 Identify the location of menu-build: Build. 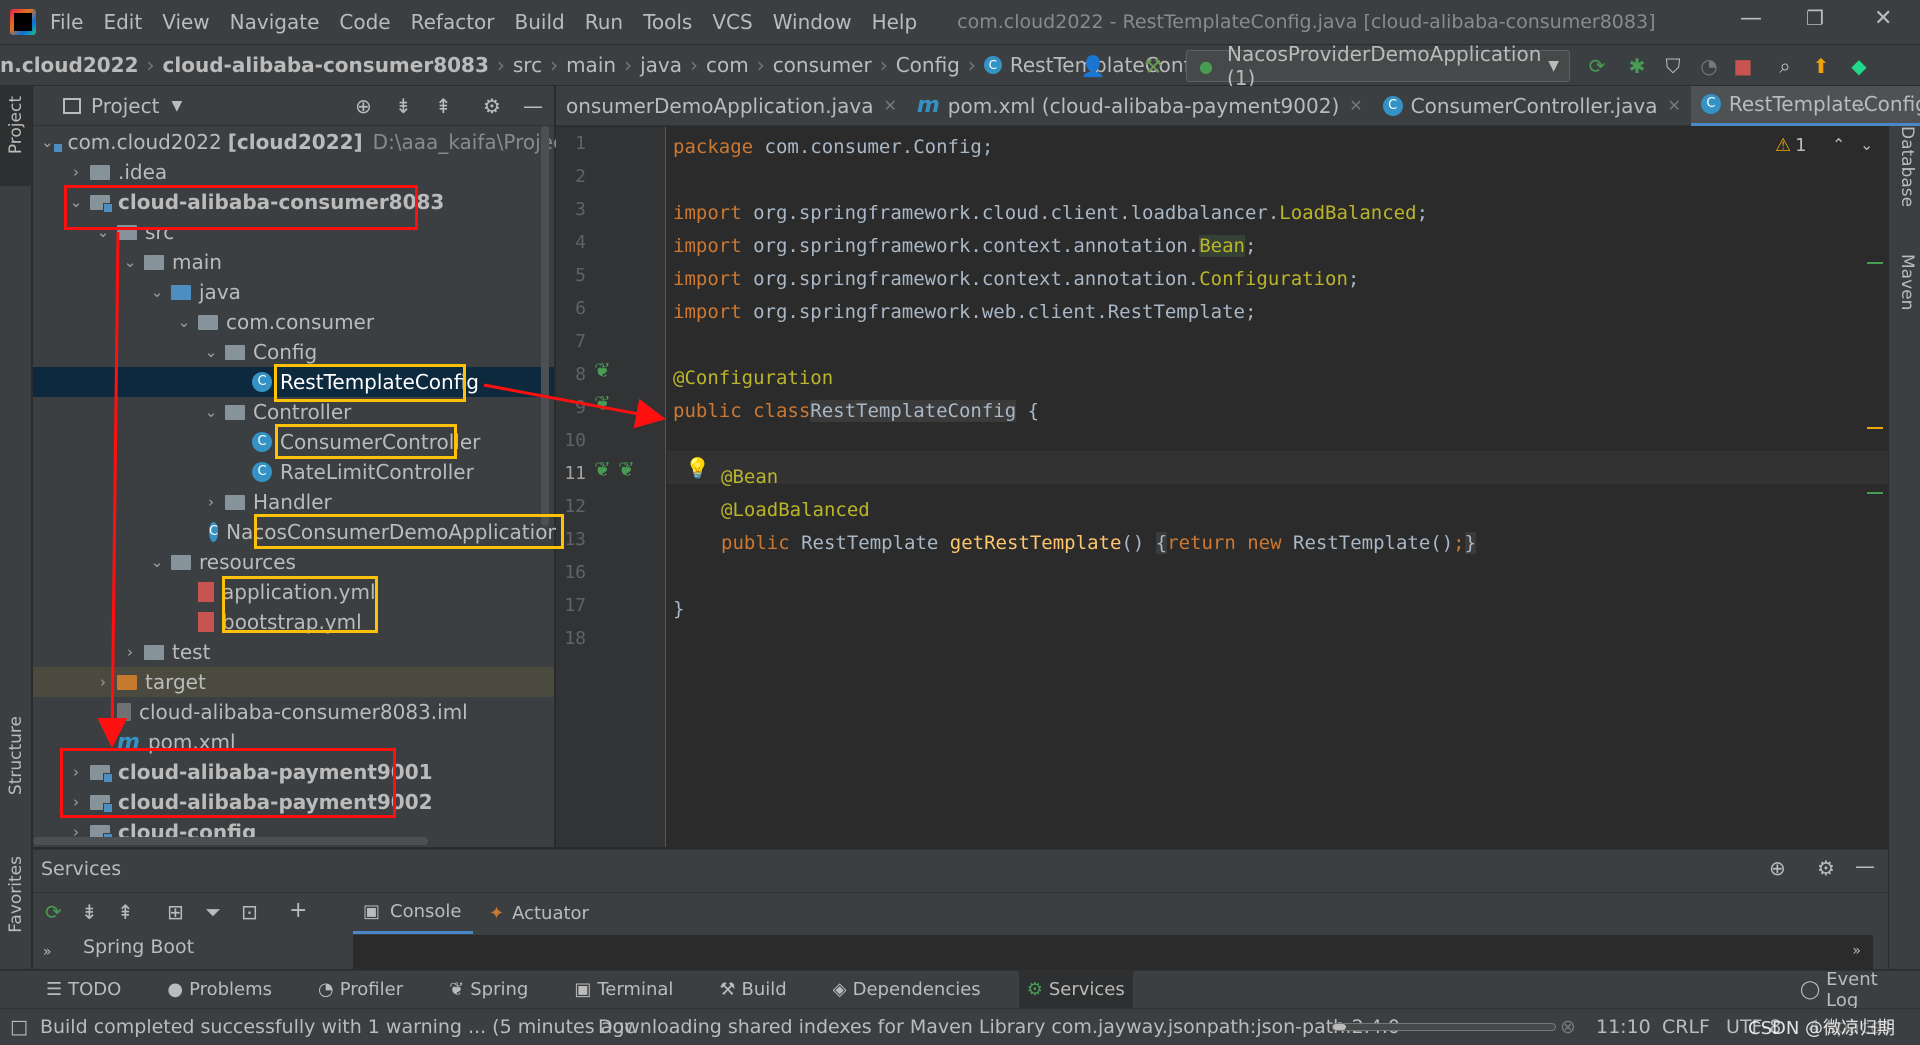
(540, 22).